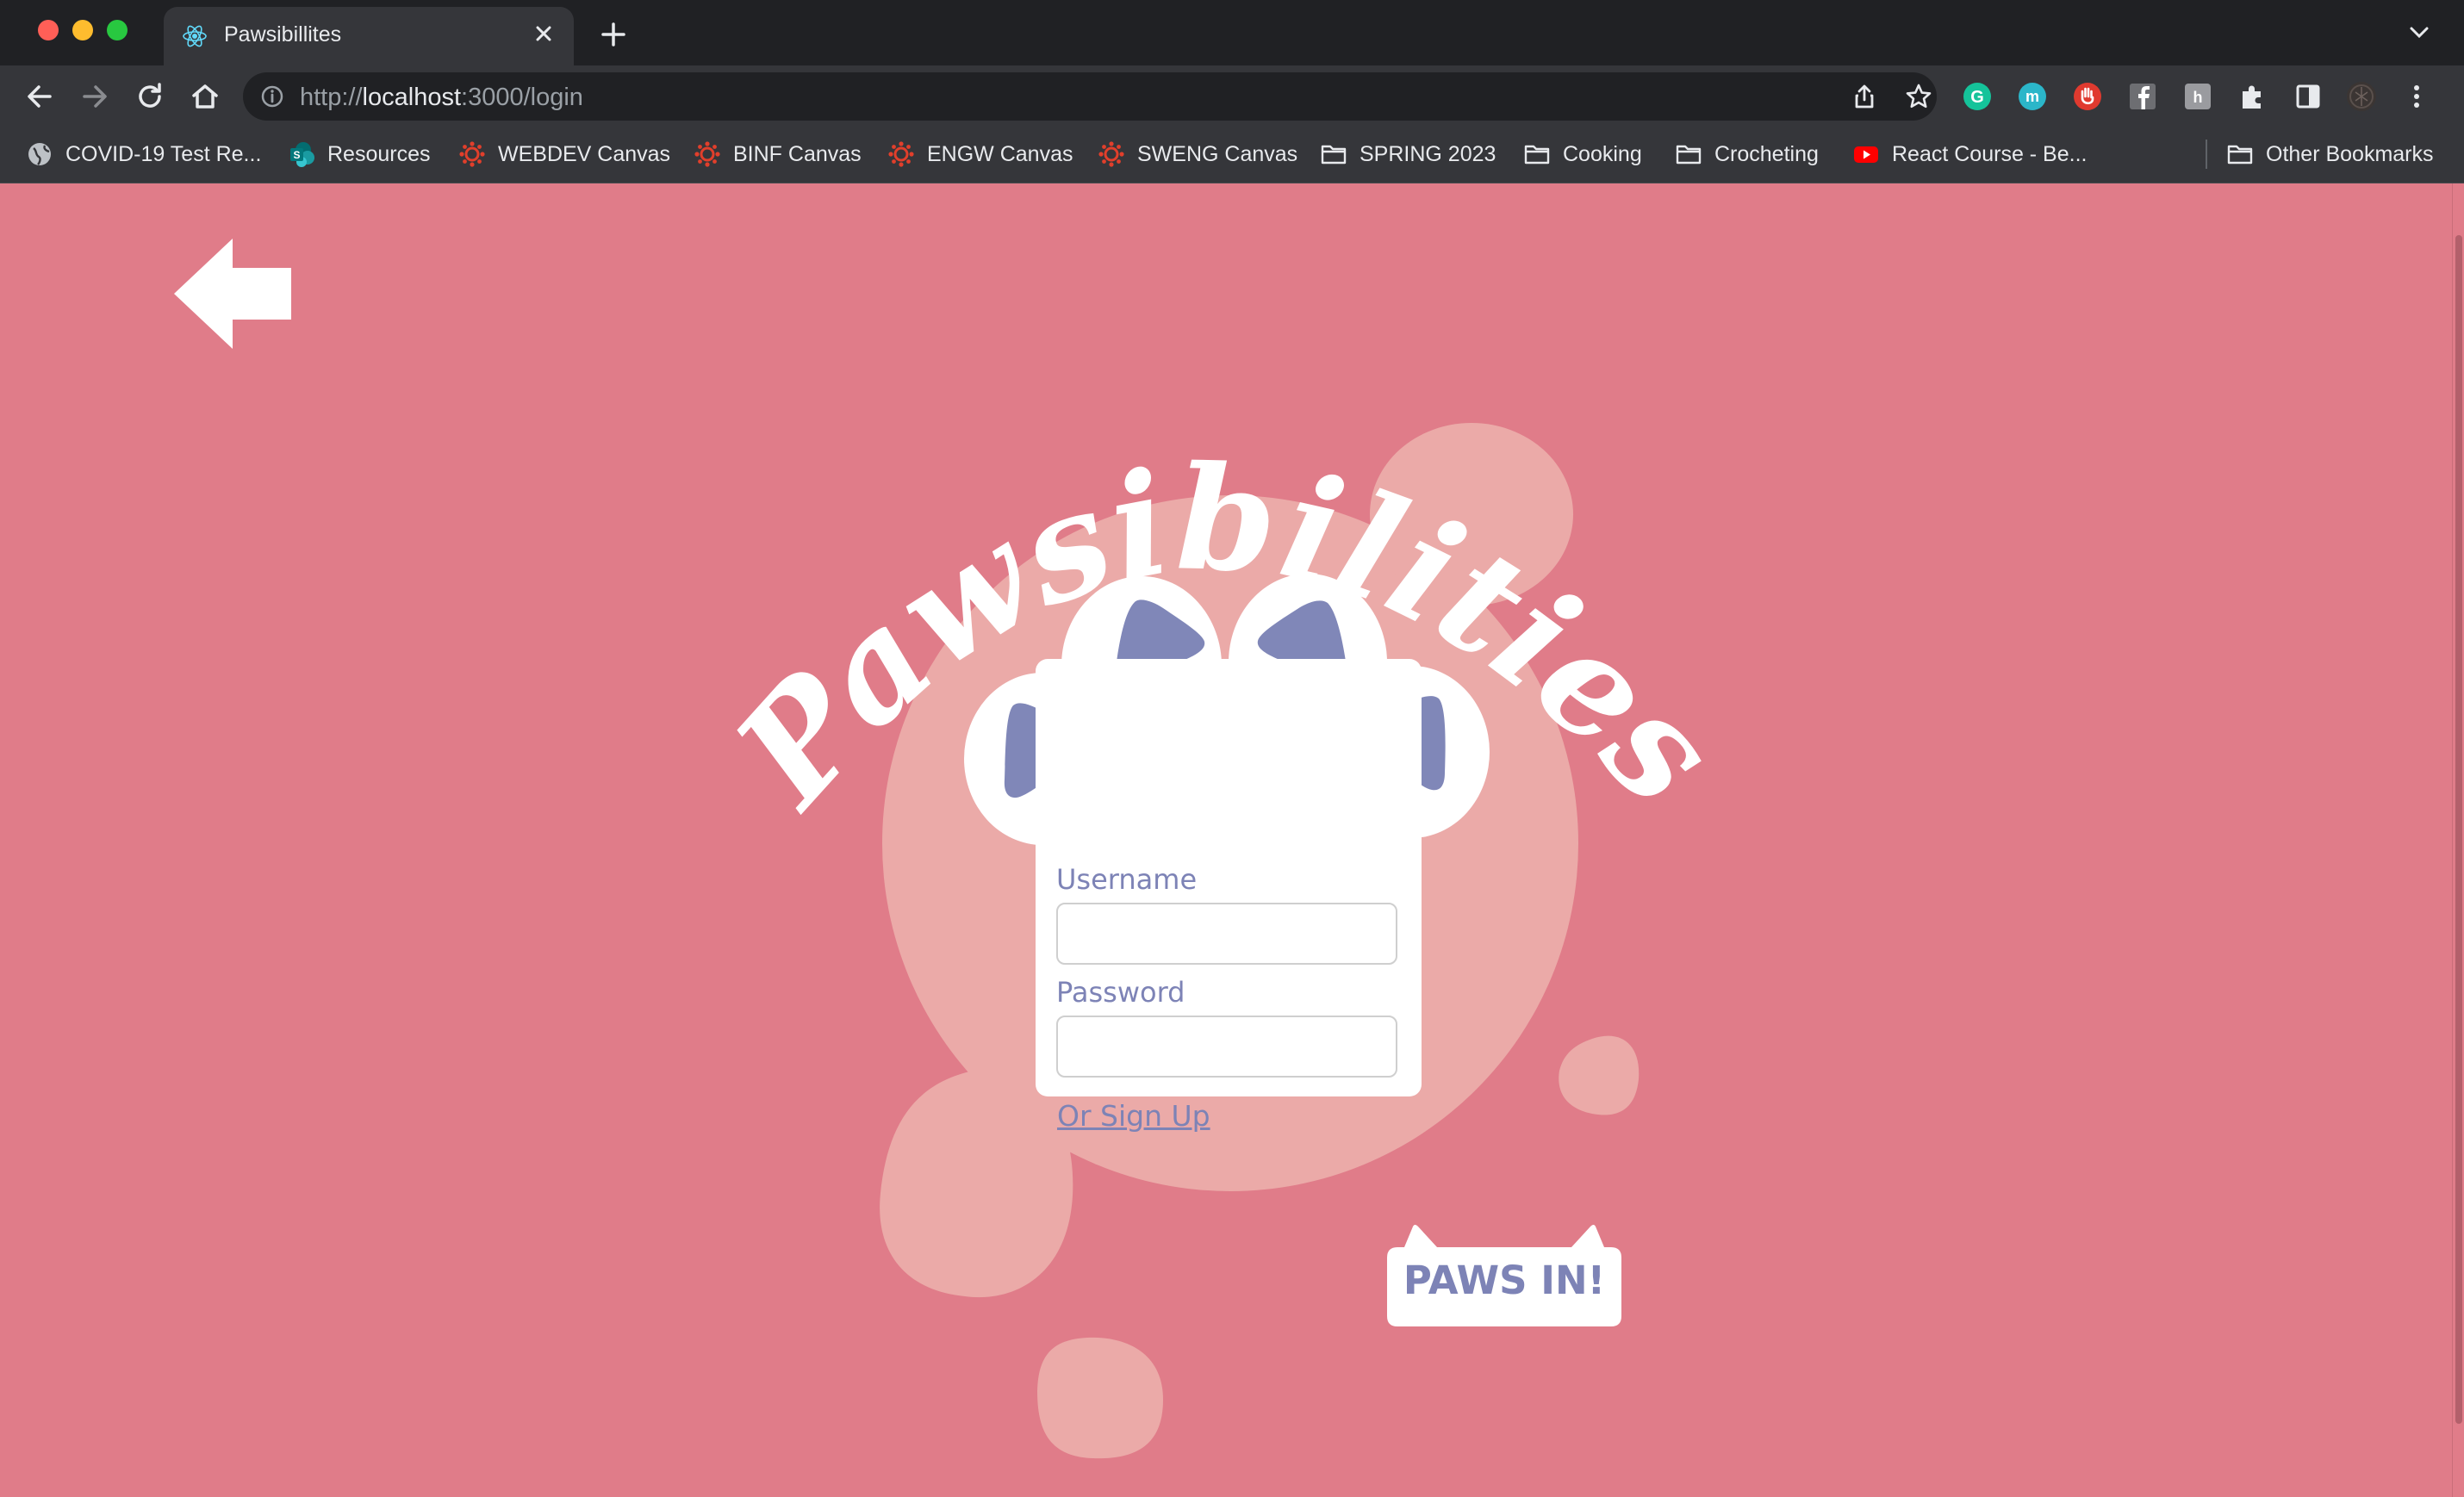  I want to click on bookmark-binf-canvas: BINF Canvas, so click(778, 154).